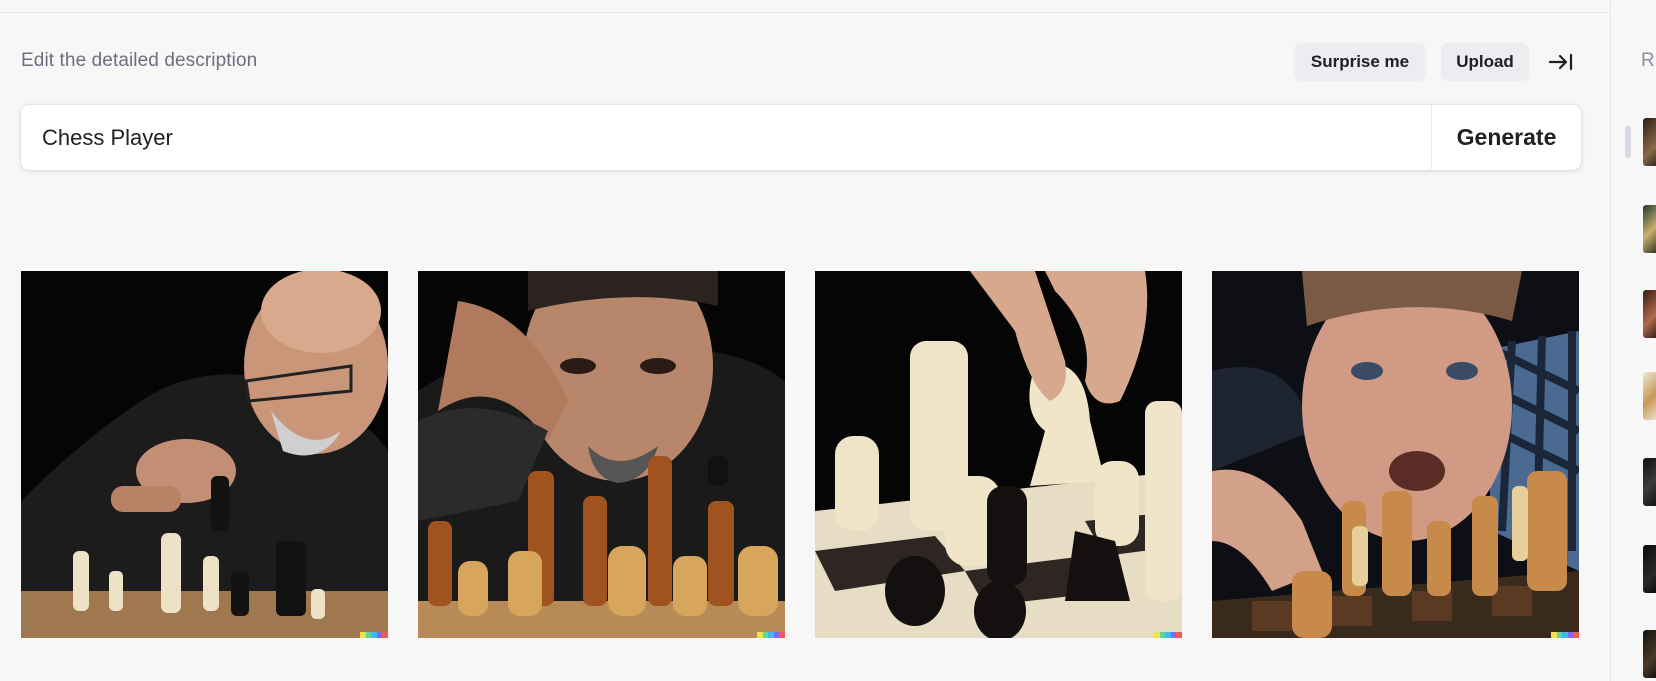 This screenshot has width=1656, height=681. I want to click on editor-heading: Edit the detailed description, so click(139, 60).